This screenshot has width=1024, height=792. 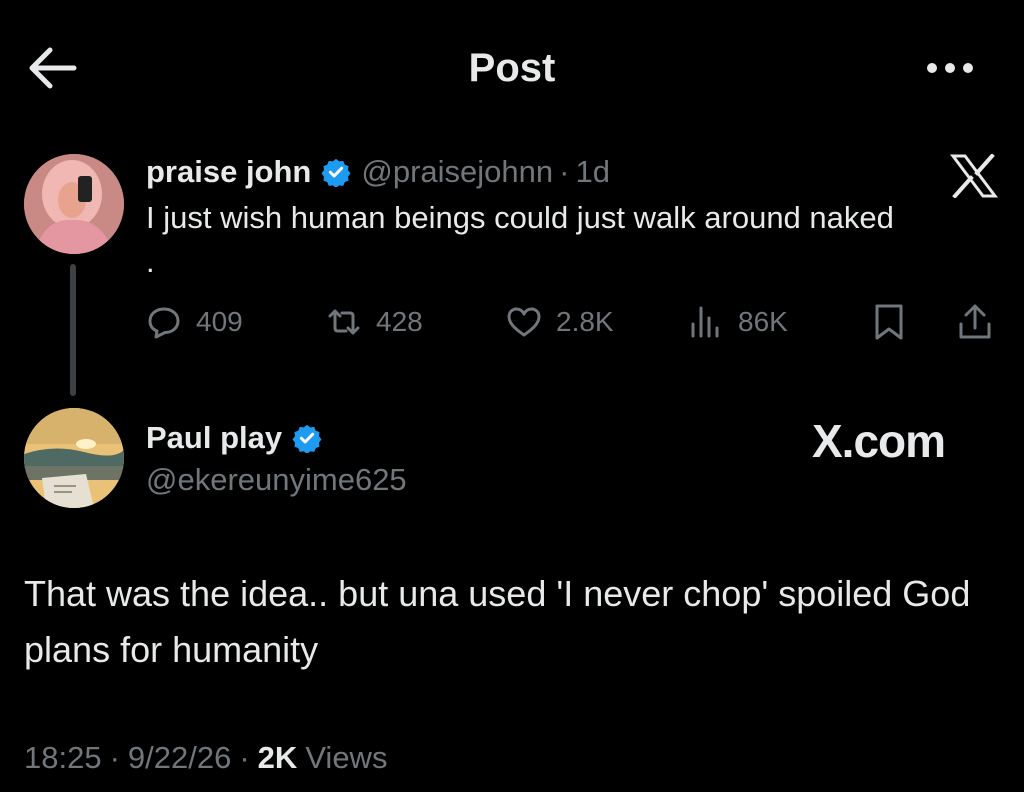 What do you see at coordinates (194, 322) in the screenshot?
I see `reply-button: 409` at bounding box center [194, 322].